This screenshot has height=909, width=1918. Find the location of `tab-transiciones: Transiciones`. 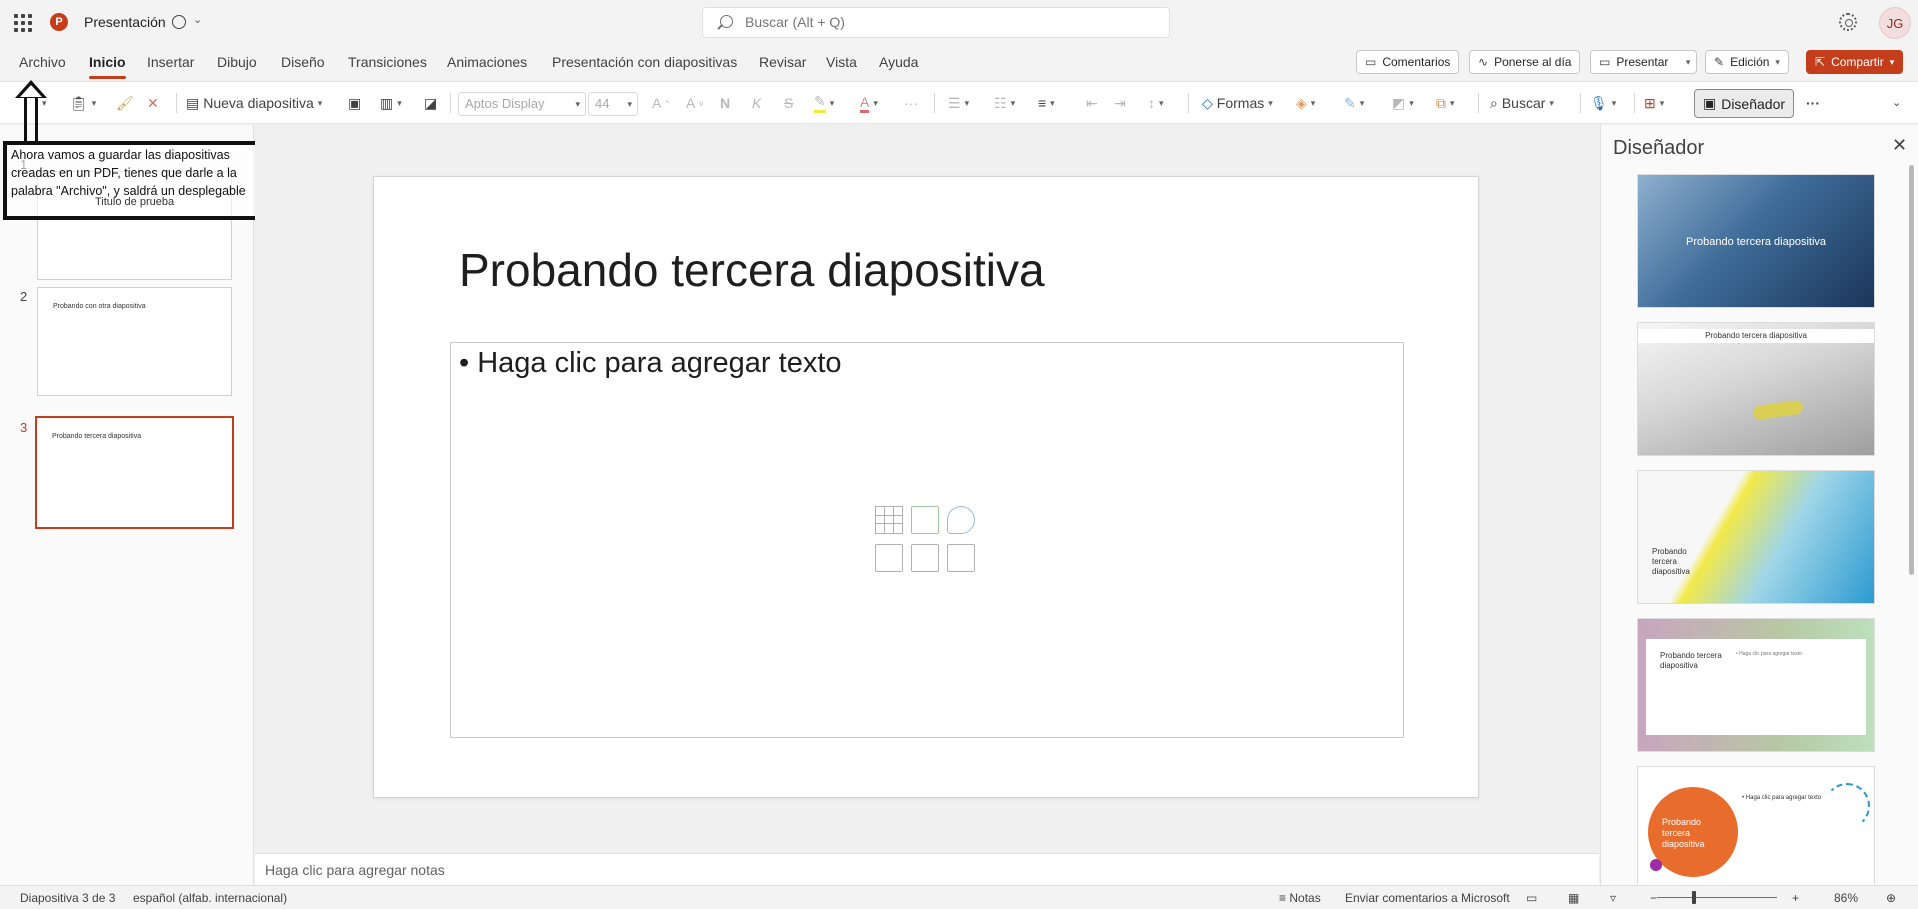

tab-transiciones: Transiciones is located at coordinates (387, 62).